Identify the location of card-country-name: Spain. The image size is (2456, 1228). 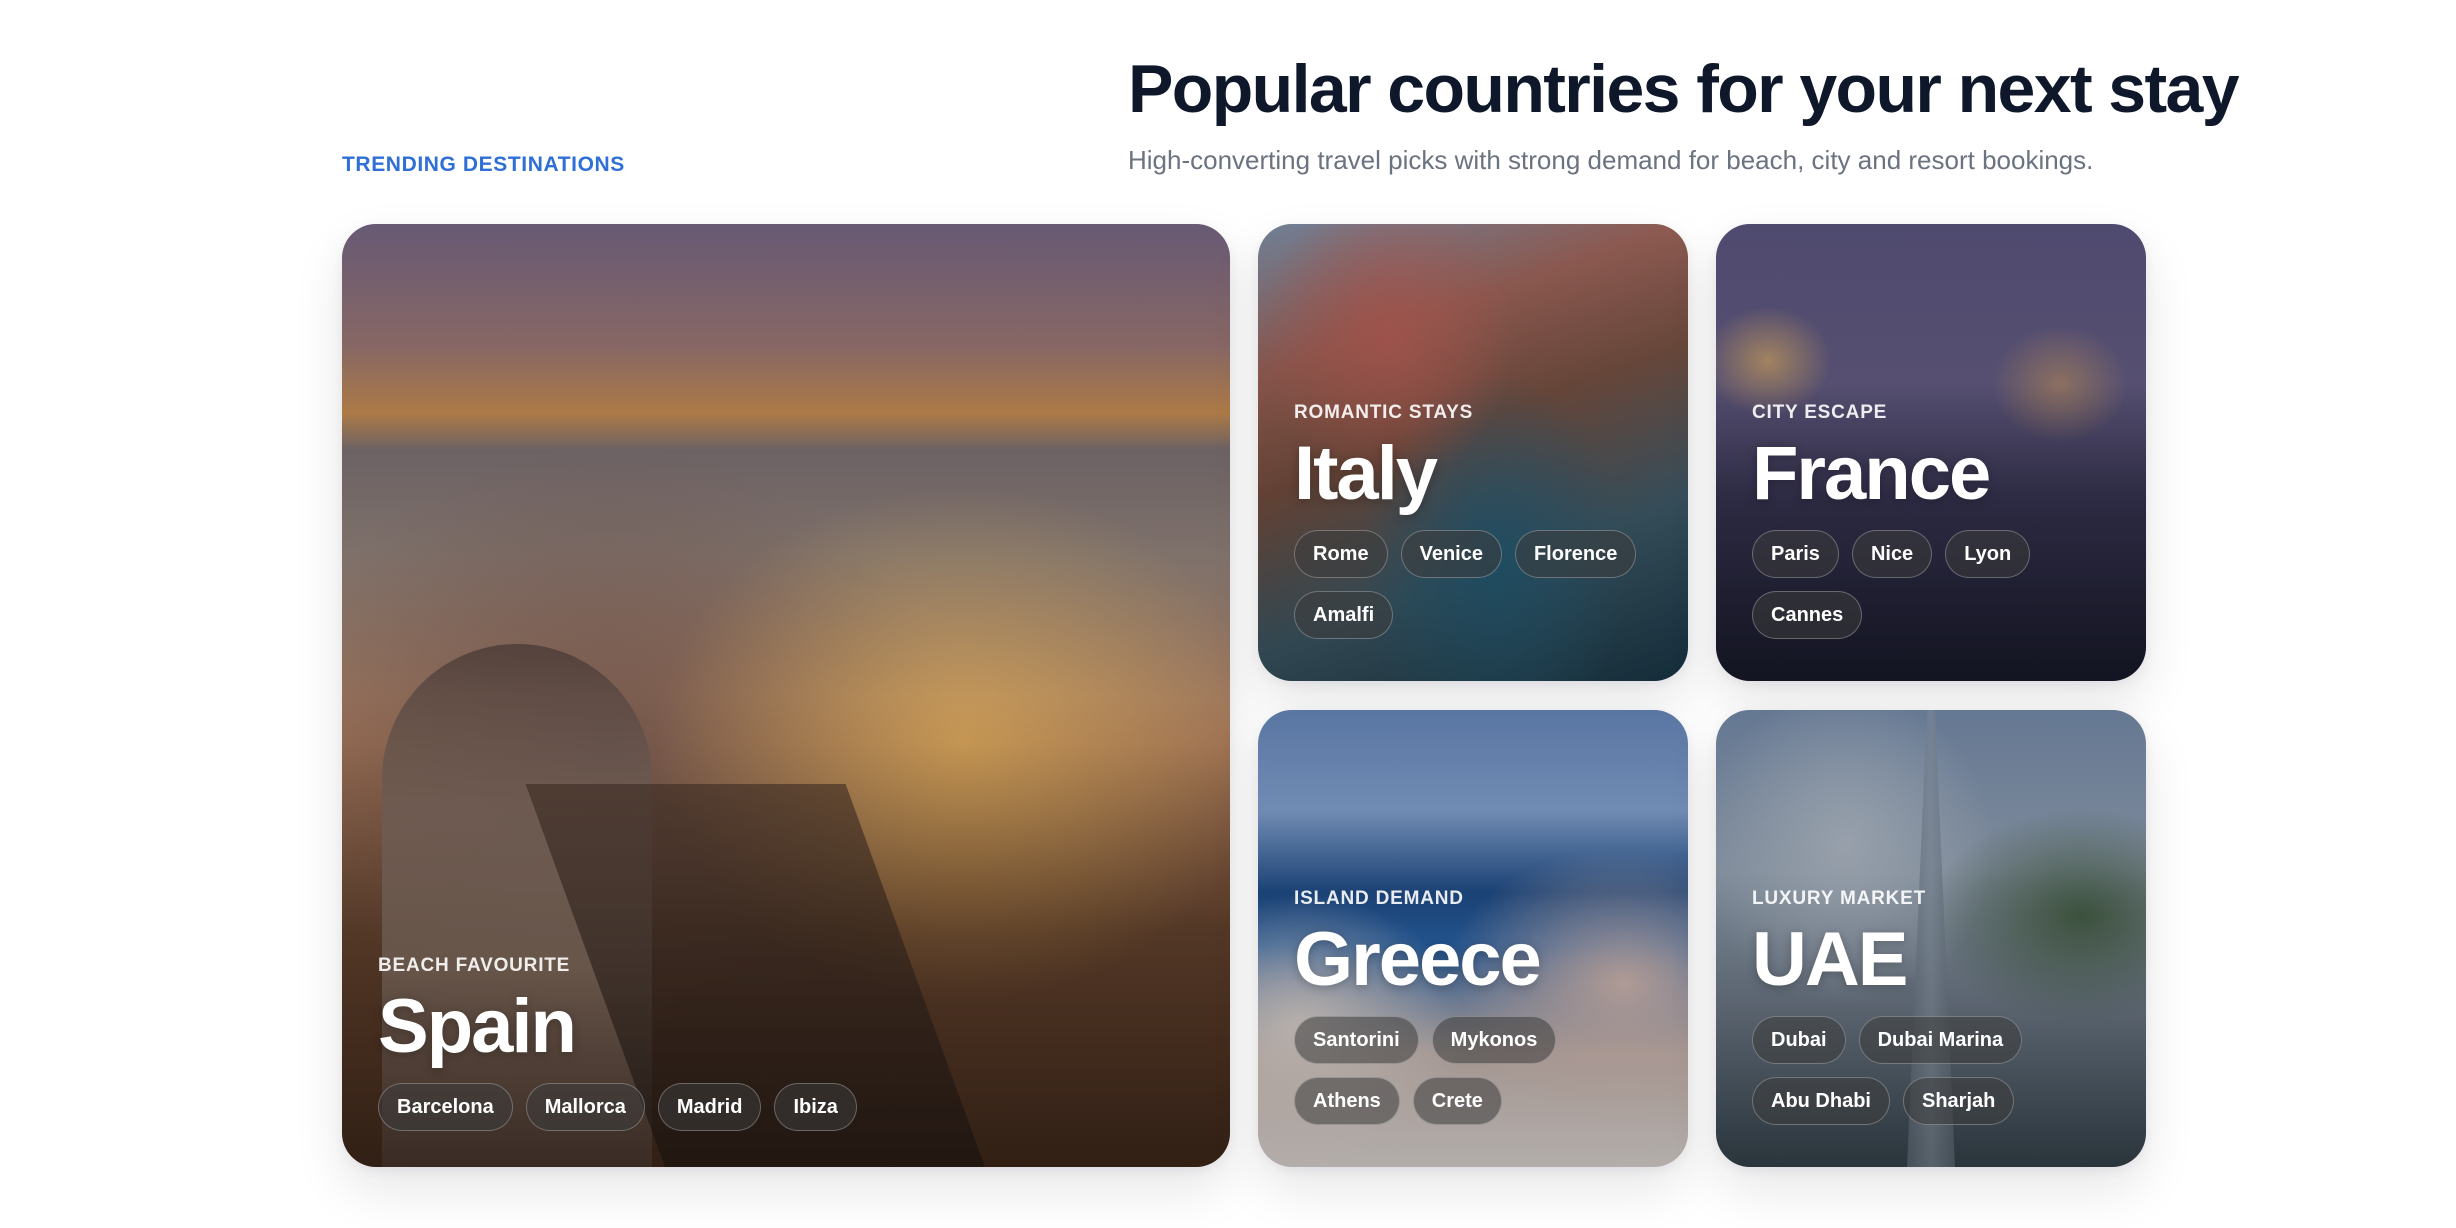
(477, 1026).